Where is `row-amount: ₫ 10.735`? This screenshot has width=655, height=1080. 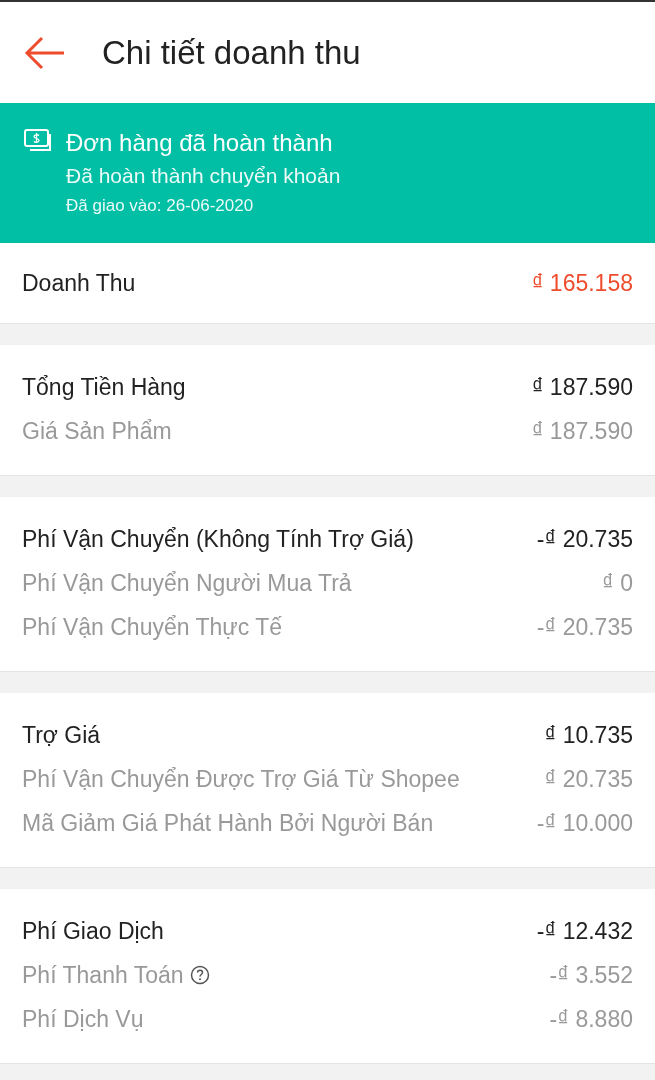 row-amount: ₫ 10.735 is located at coordinates (588, 735).